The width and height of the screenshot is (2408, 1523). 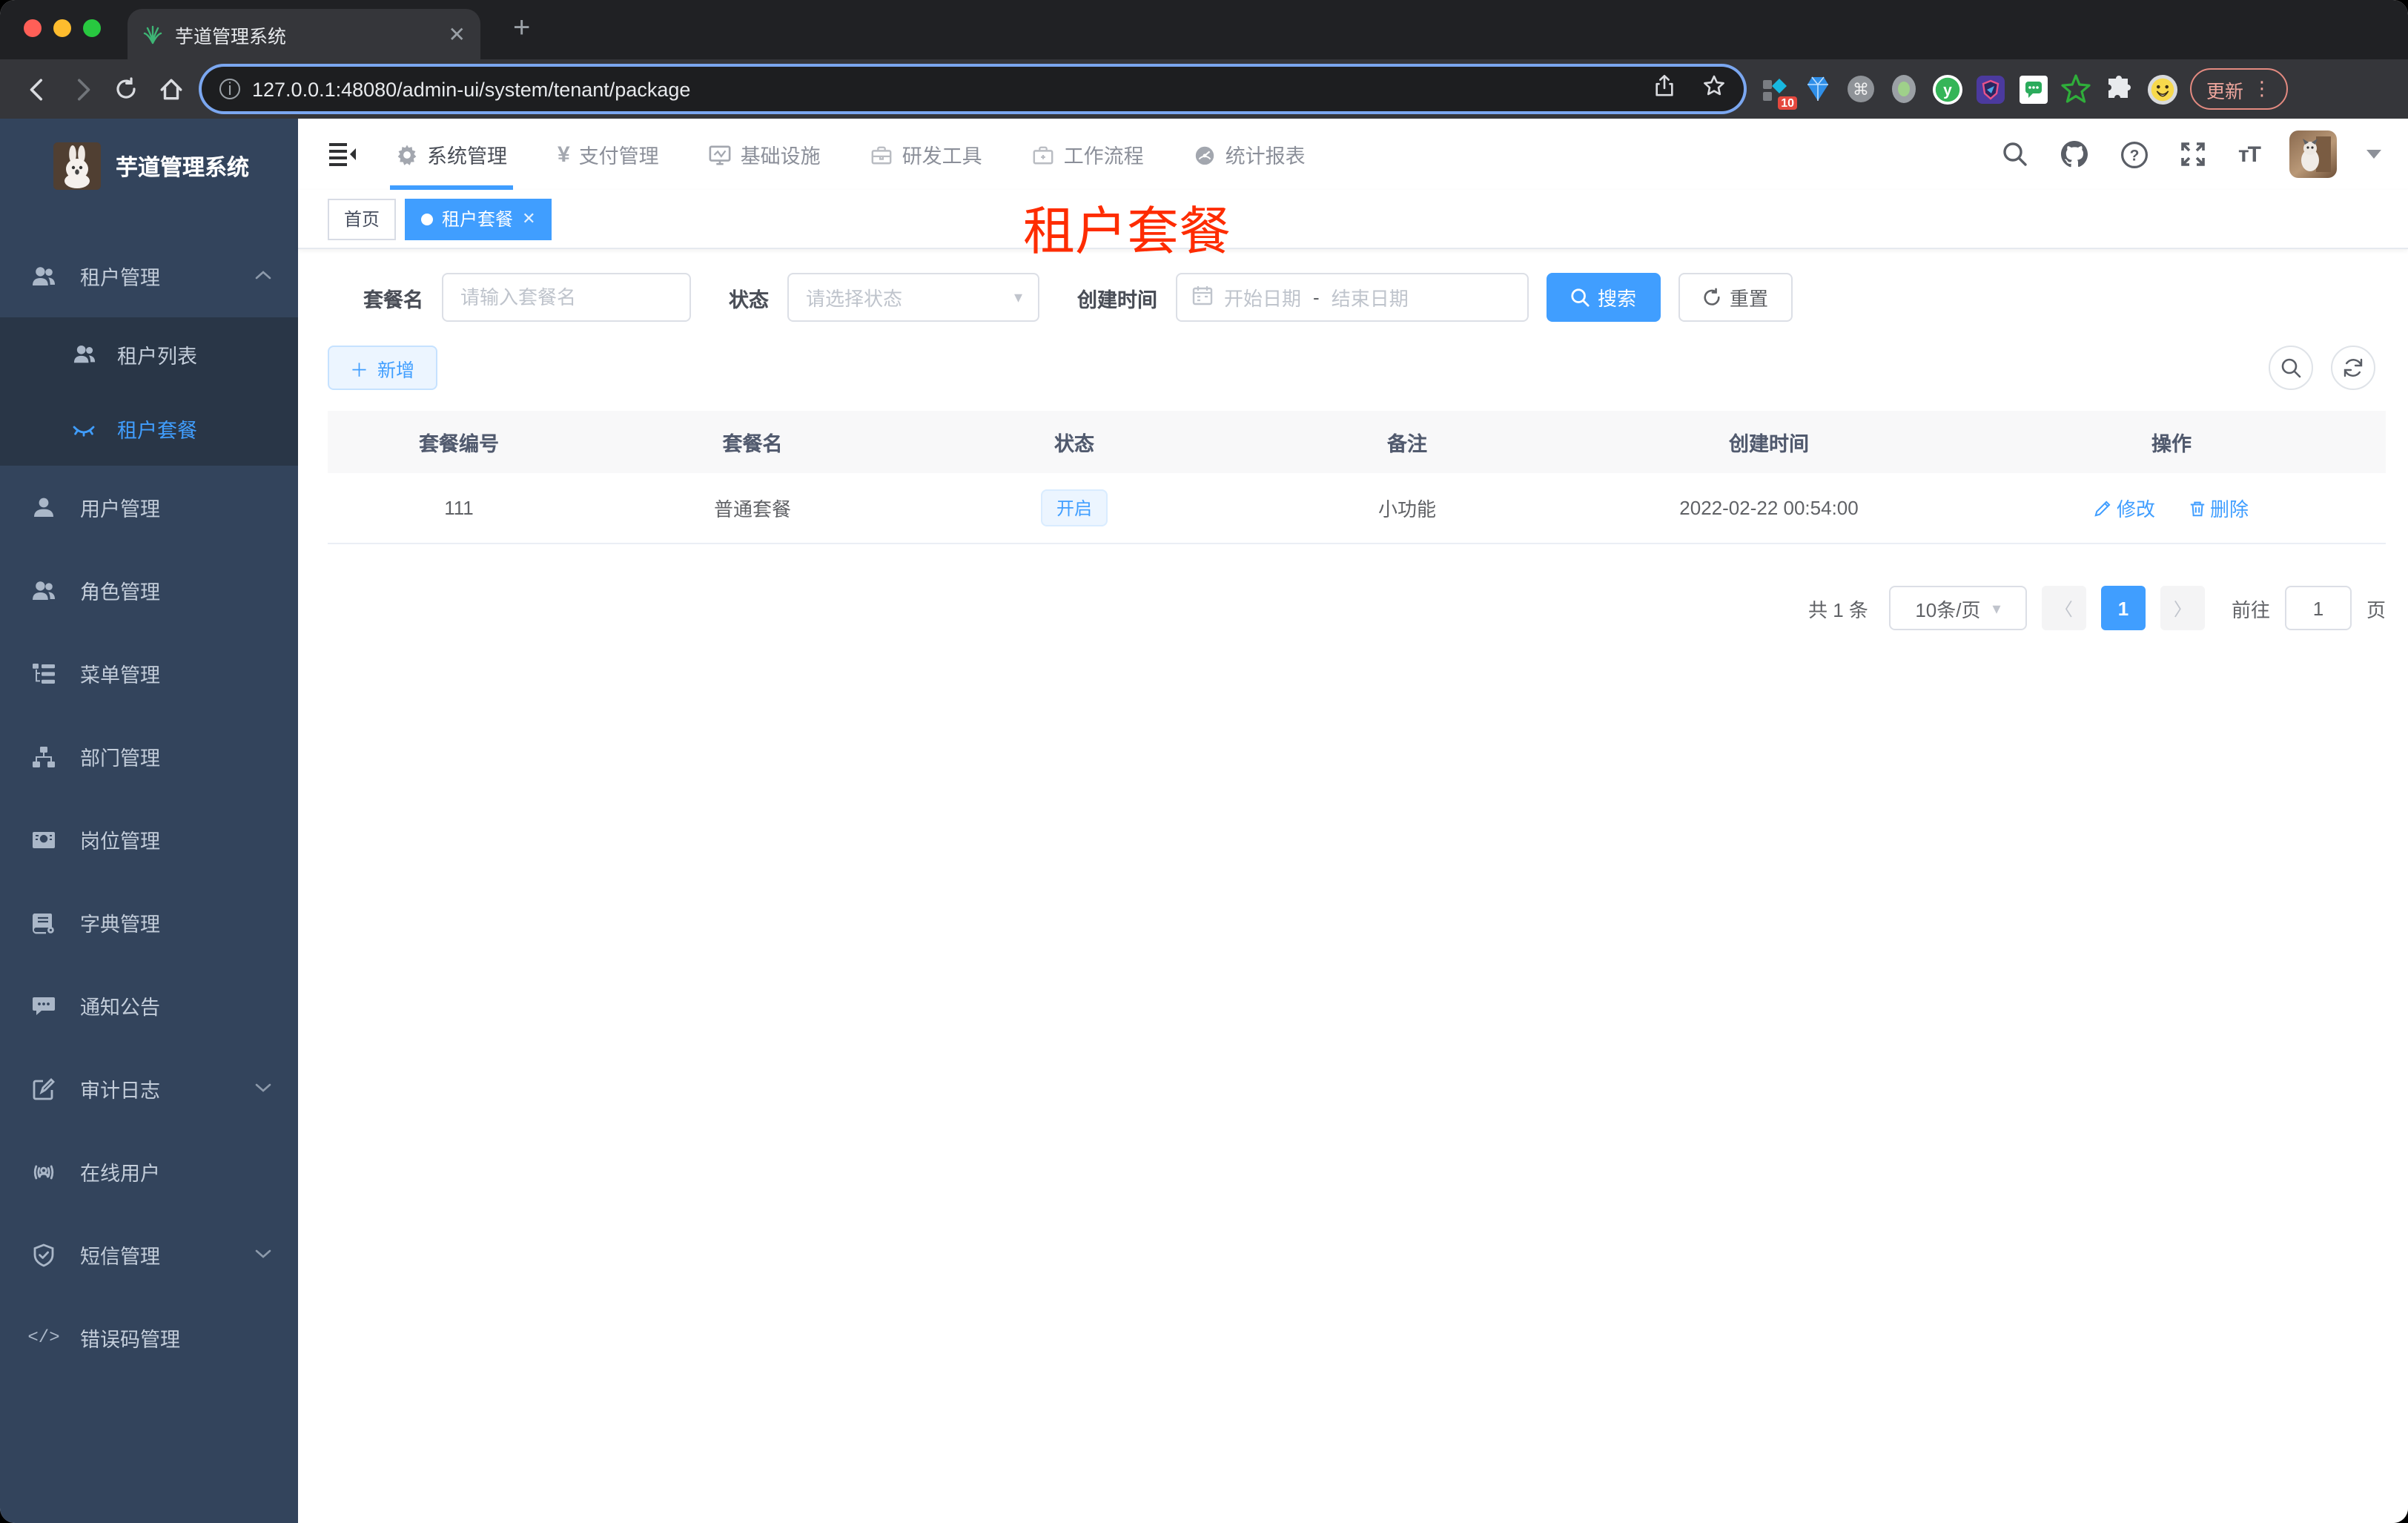 I want to click on status-select: 请选择状态 ▾, so click(x=913, y=297).